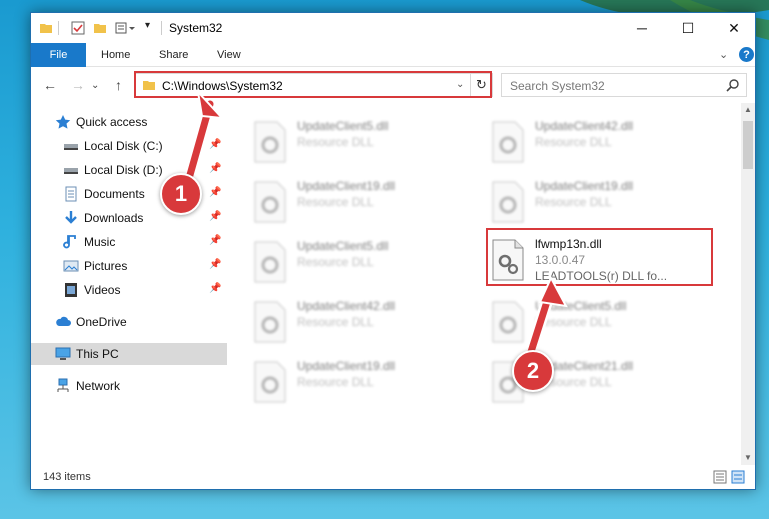  I want to click on sidebar-item-label: Music, so click(100, 242).